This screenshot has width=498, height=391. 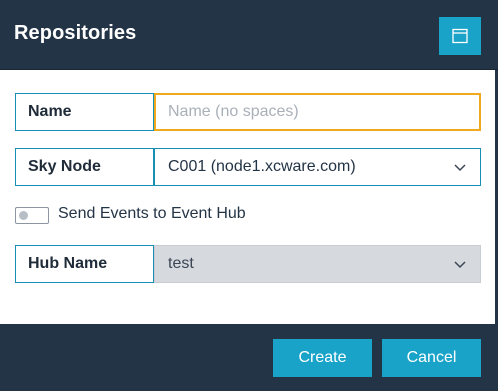 What do you see at coordinates (317, 264) in the screenshot?
I see `hub-name-select: test` at bounding box center [317, 264].